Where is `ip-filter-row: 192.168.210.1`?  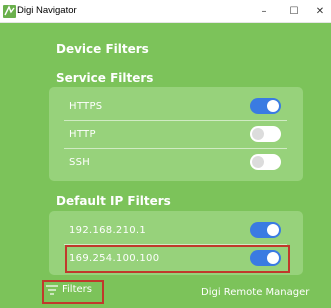 ip-filter-row: 192.168.210.1 is located at coordinates (176, 230).